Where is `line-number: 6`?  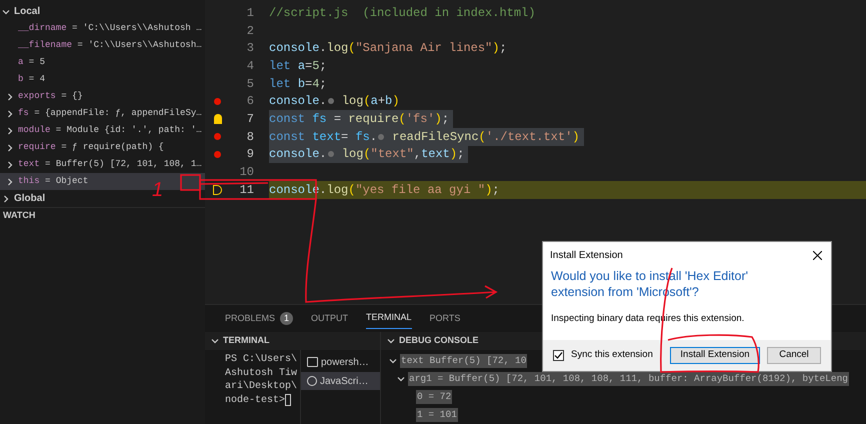 line-number: 6 is located at coordinates (250, 101).